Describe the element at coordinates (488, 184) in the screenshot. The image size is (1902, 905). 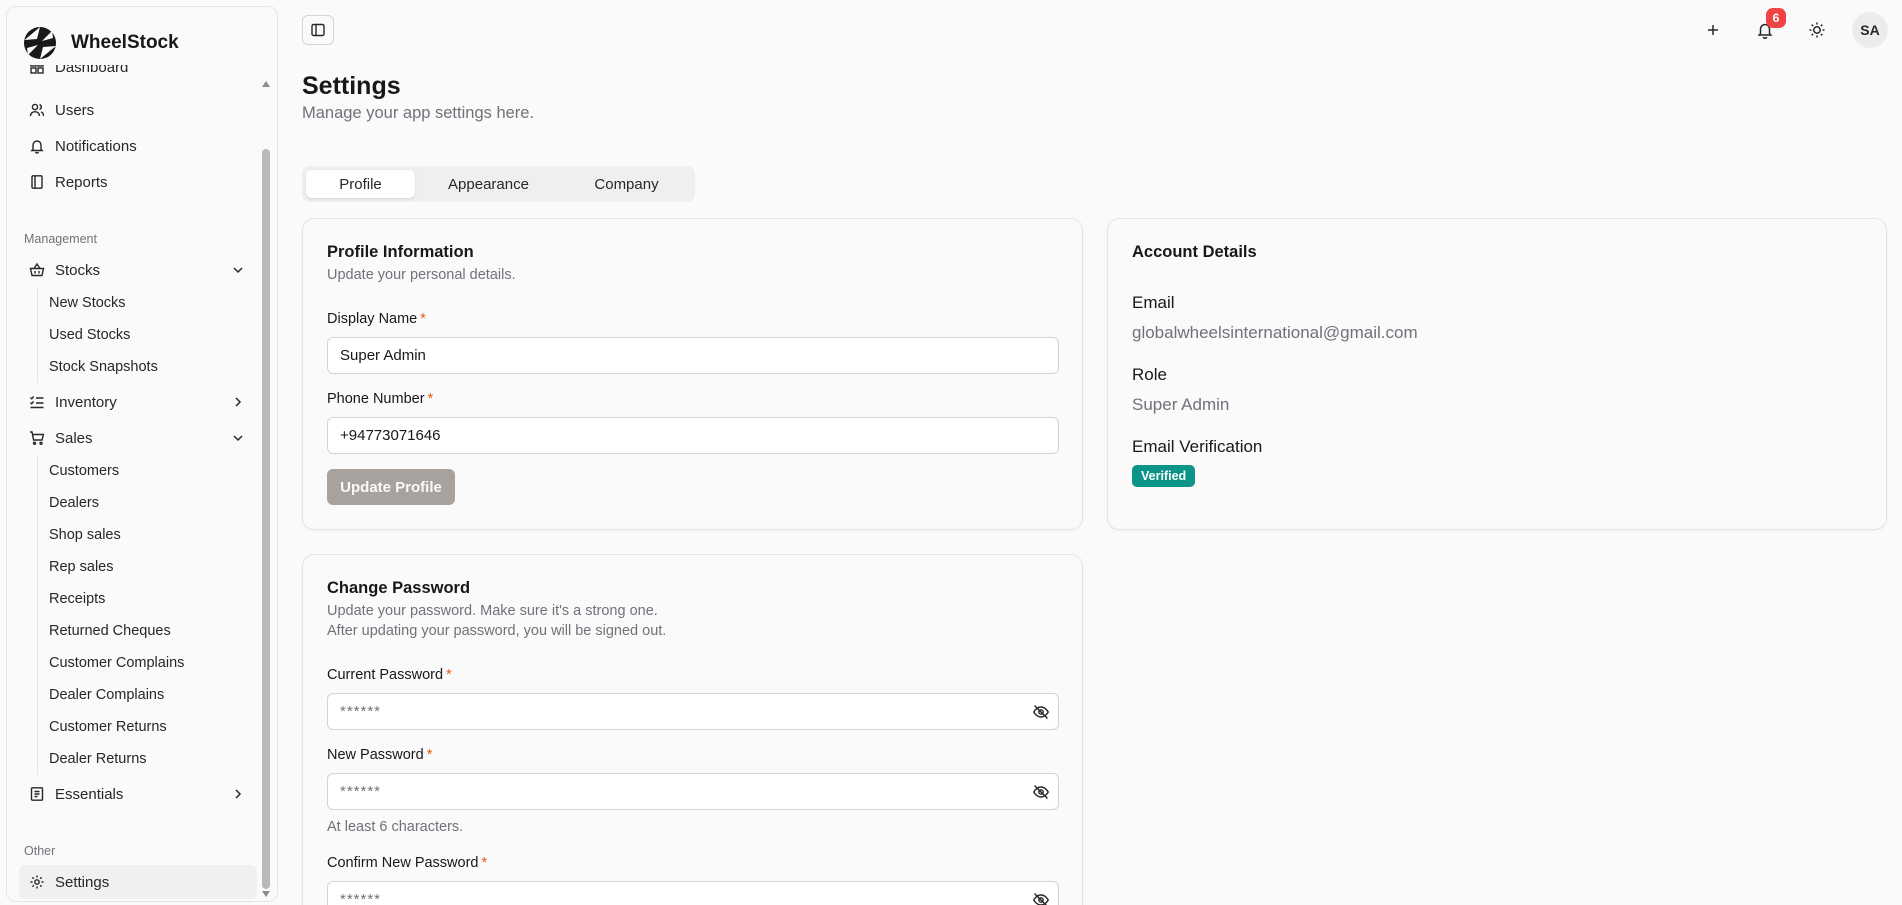
I see `tab-appearance: Appearance` at that location.